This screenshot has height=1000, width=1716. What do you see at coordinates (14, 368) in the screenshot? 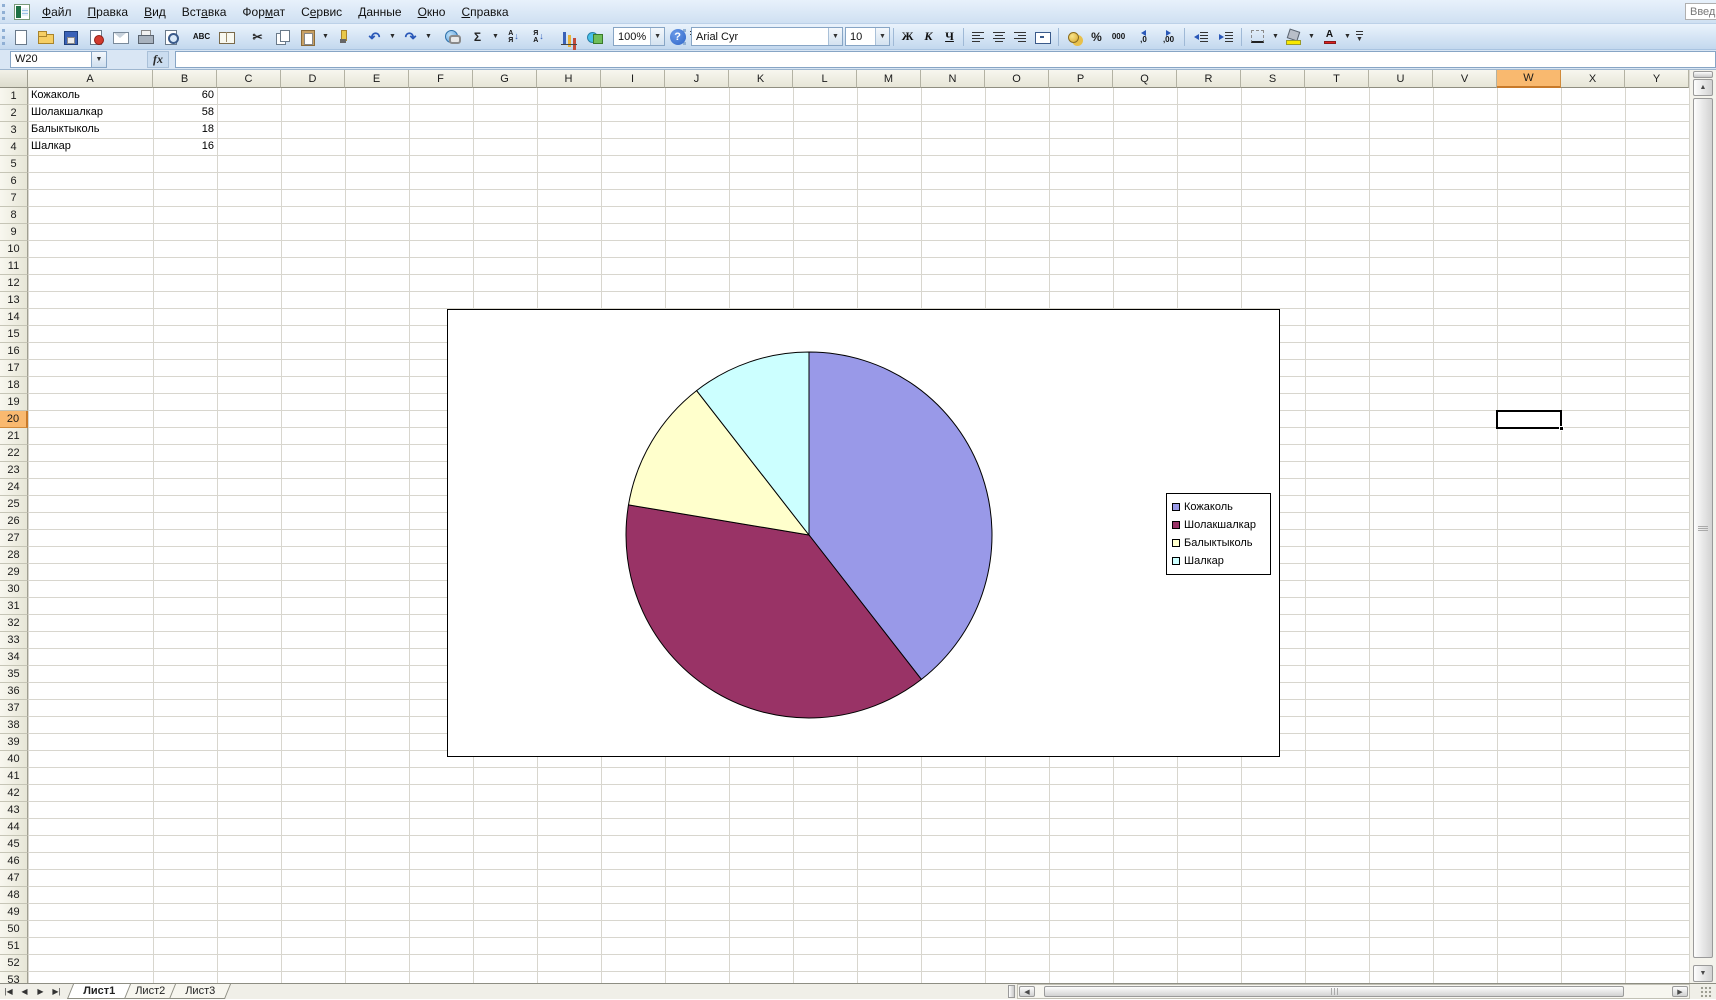
I see `row-header-17: 17` at bounding box center [14, 368].